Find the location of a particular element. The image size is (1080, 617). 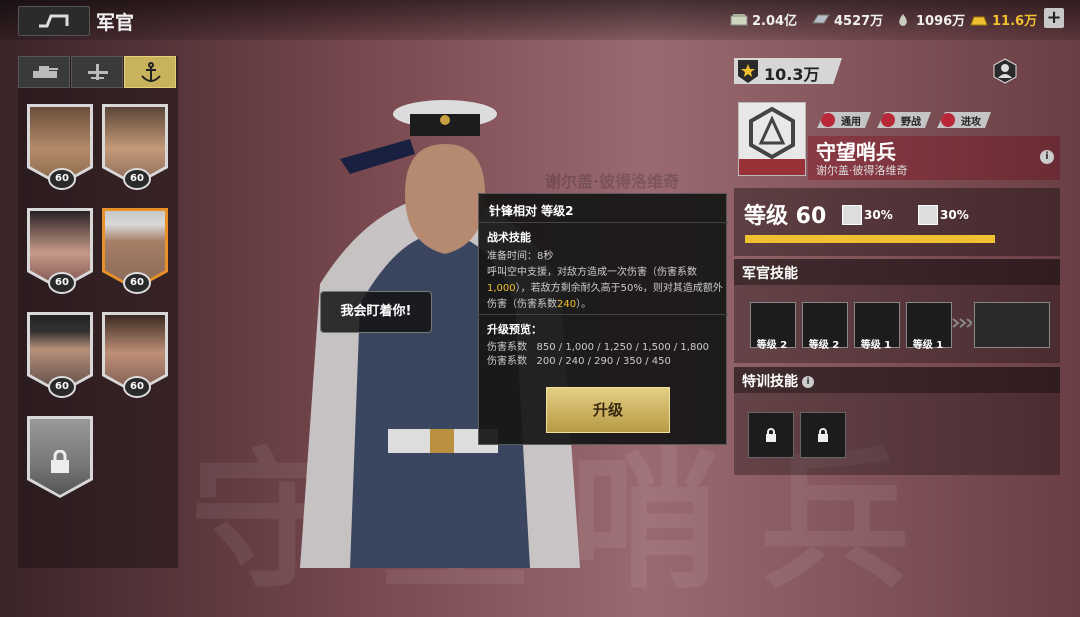

plane-icon is located at coordinates (98, 72).